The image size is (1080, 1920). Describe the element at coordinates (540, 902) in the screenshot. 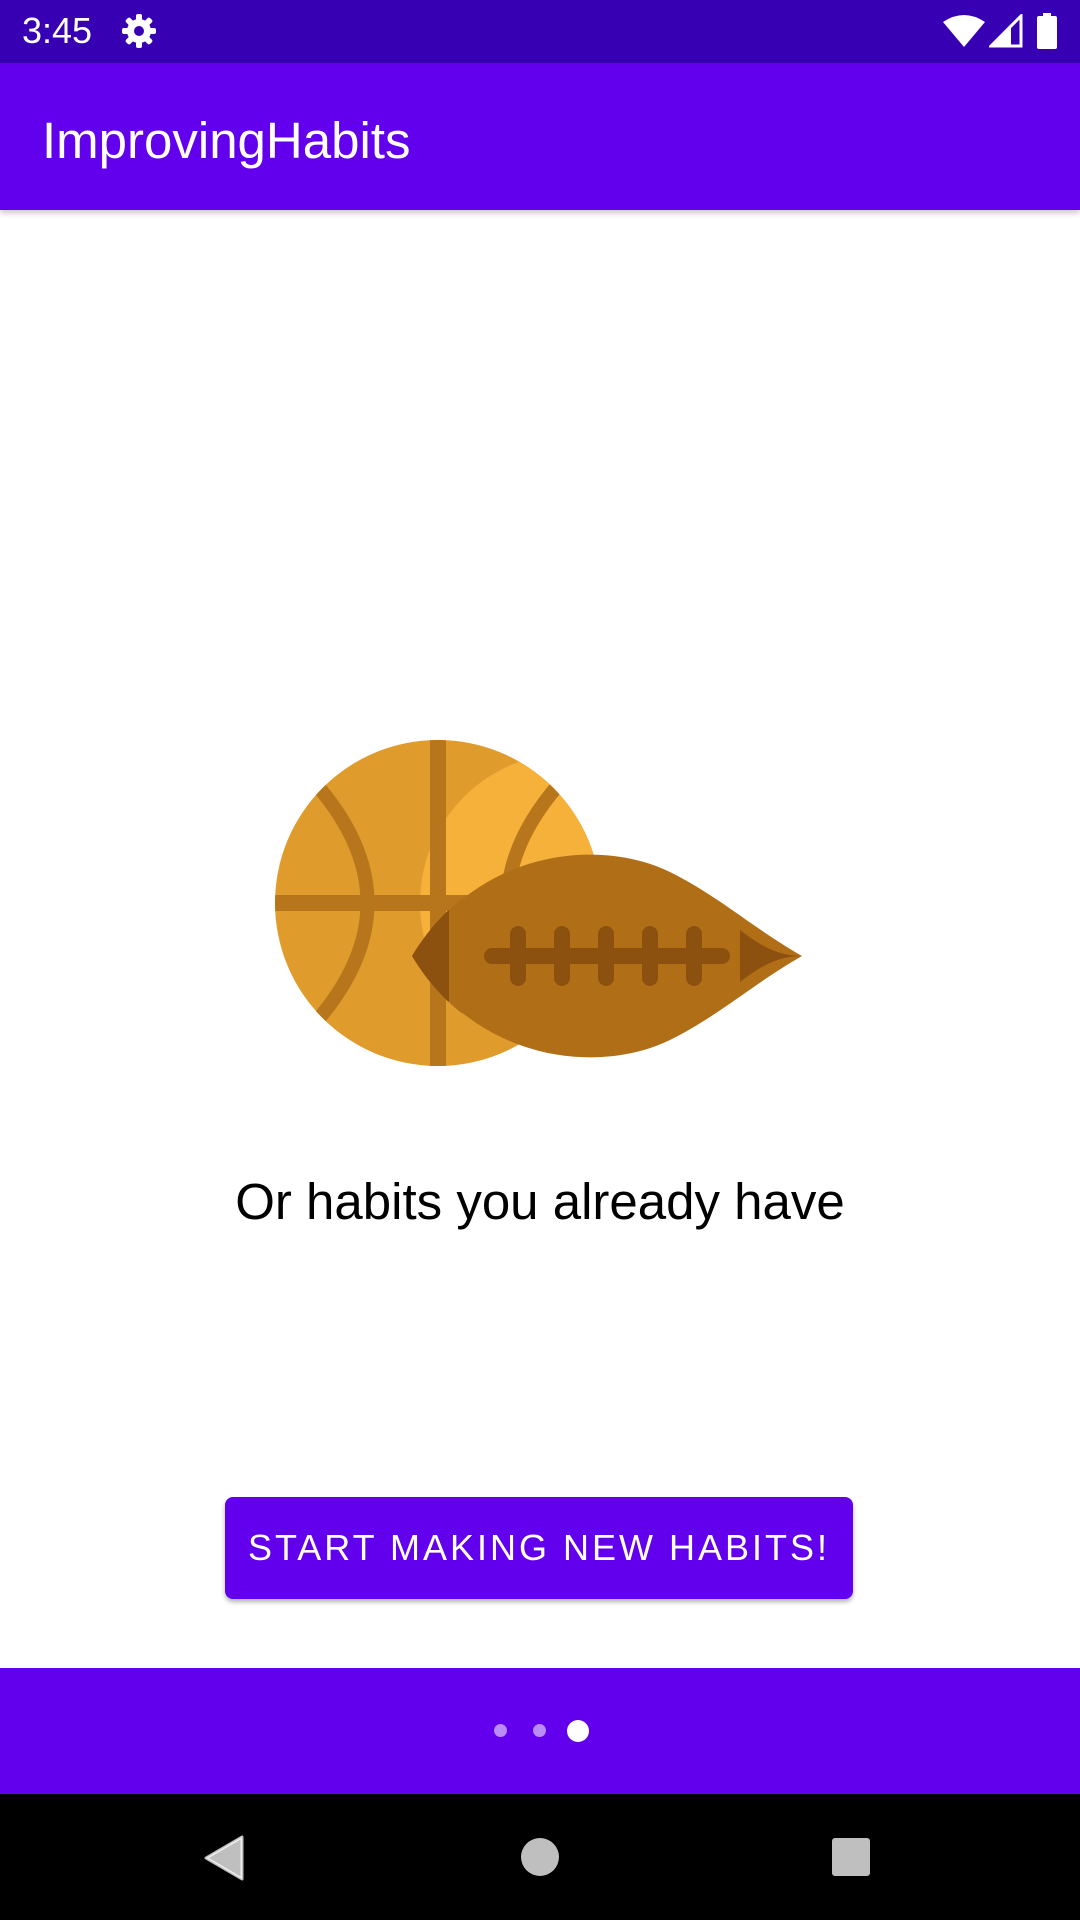

I see `basketball-and-football-illustration` at that location.